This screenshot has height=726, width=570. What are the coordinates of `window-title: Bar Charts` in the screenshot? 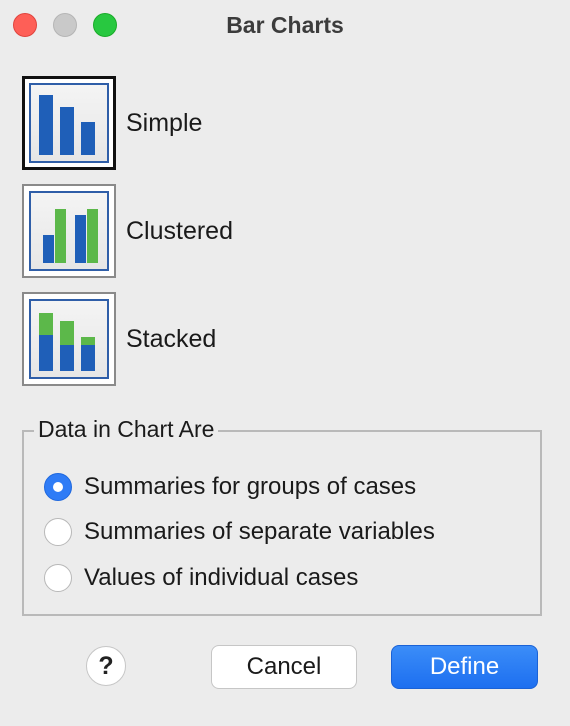 It's located at (285, 25).